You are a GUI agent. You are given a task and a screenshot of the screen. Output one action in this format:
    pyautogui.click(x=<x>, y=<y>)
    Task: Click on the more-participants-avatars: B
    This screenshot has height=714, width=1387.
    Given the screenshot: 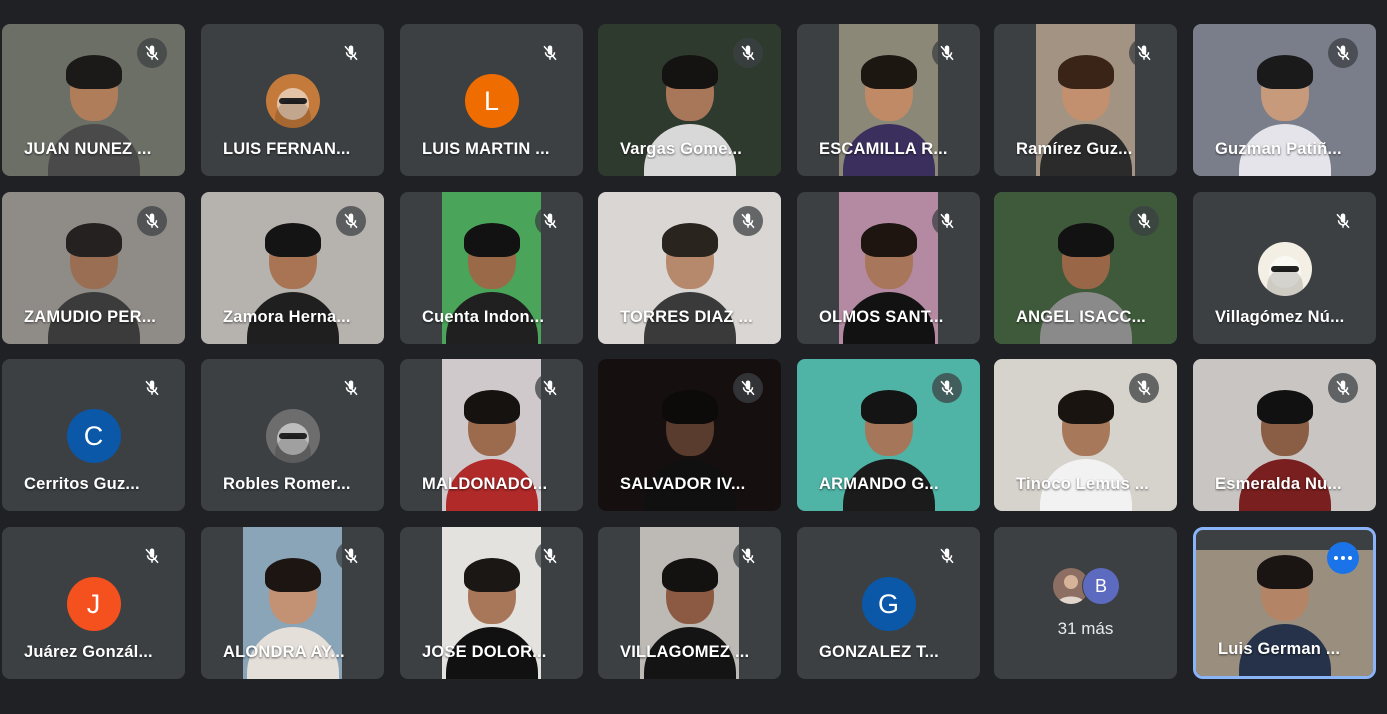 What is the action you would take?
    pyautogui.click(x=1088, y=586)
    